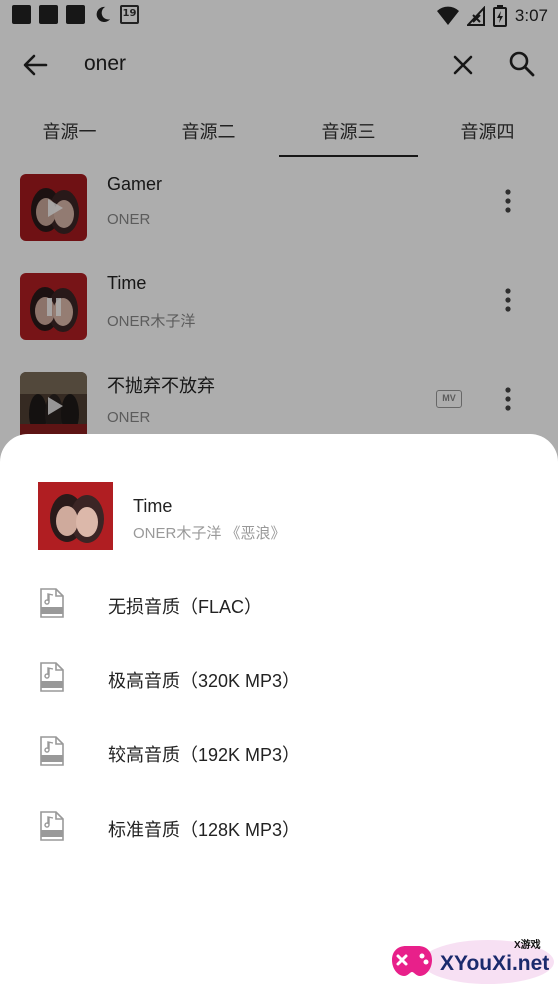  I want to click on quality-label: 较高音质（192K MP3）, so click(204, 755).